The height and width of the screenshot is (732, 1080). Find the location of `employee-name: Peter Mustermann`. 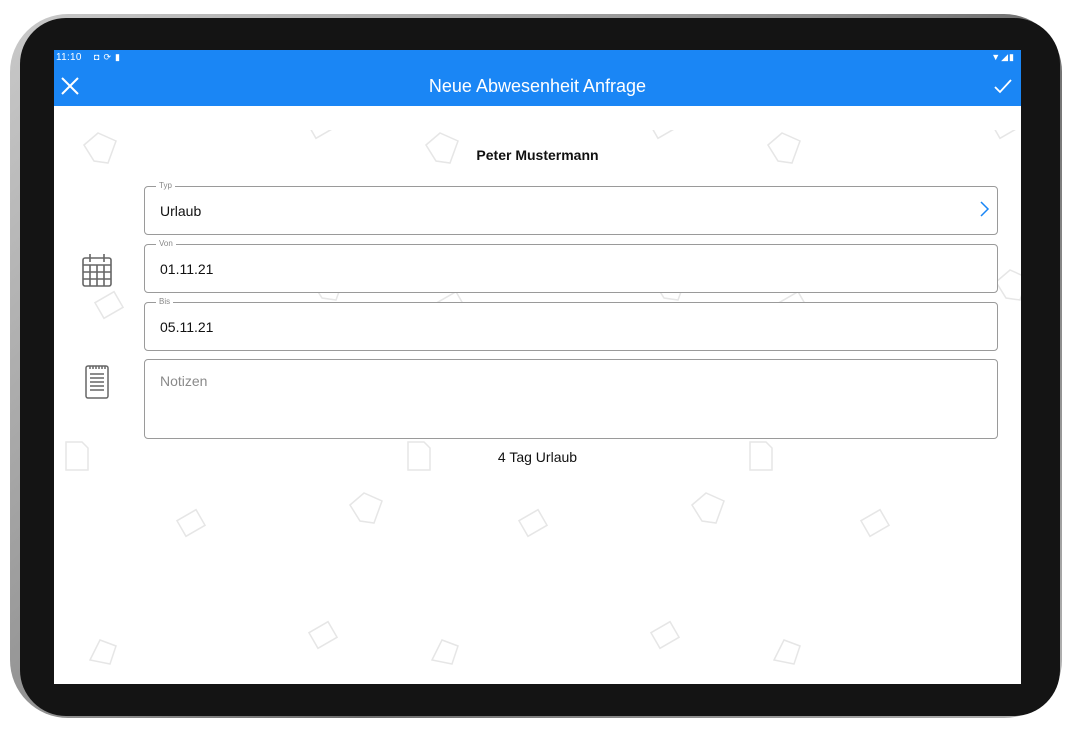

employee-name: Peter Mustermann is located at coordinates (537, 155).